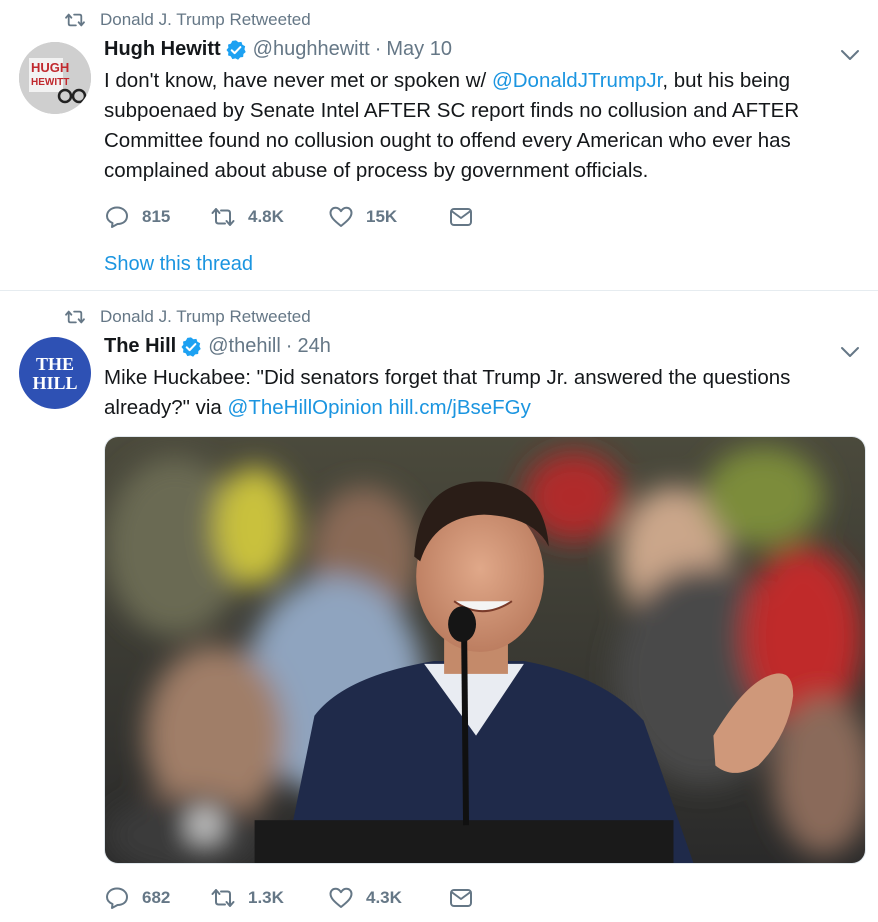 The height and width of the screenshot is (922, 878). What do you see at coordinates (140, 346) in the screenshot?
I see `author-name: The Hill` at bounding box center [140, 346].